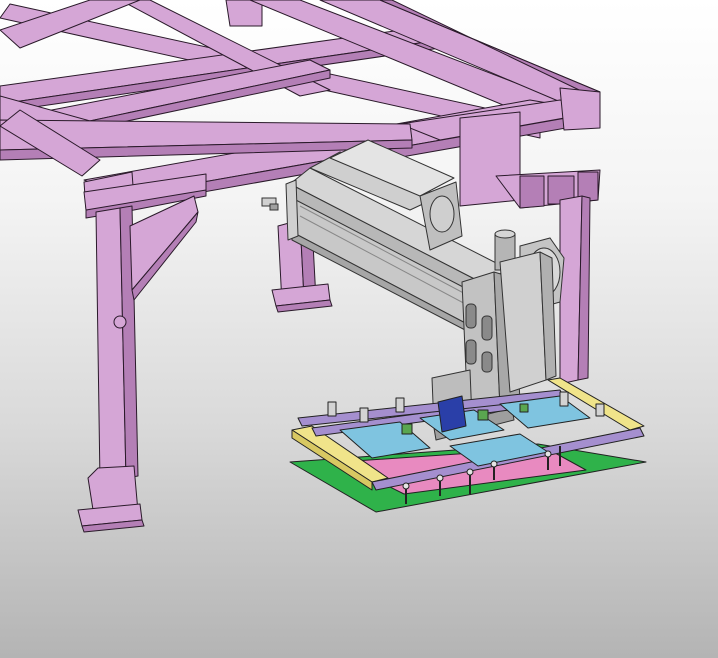 This screenshot has height=658, width=718. I want to click on rail-end-bracket, so click(270, 204).